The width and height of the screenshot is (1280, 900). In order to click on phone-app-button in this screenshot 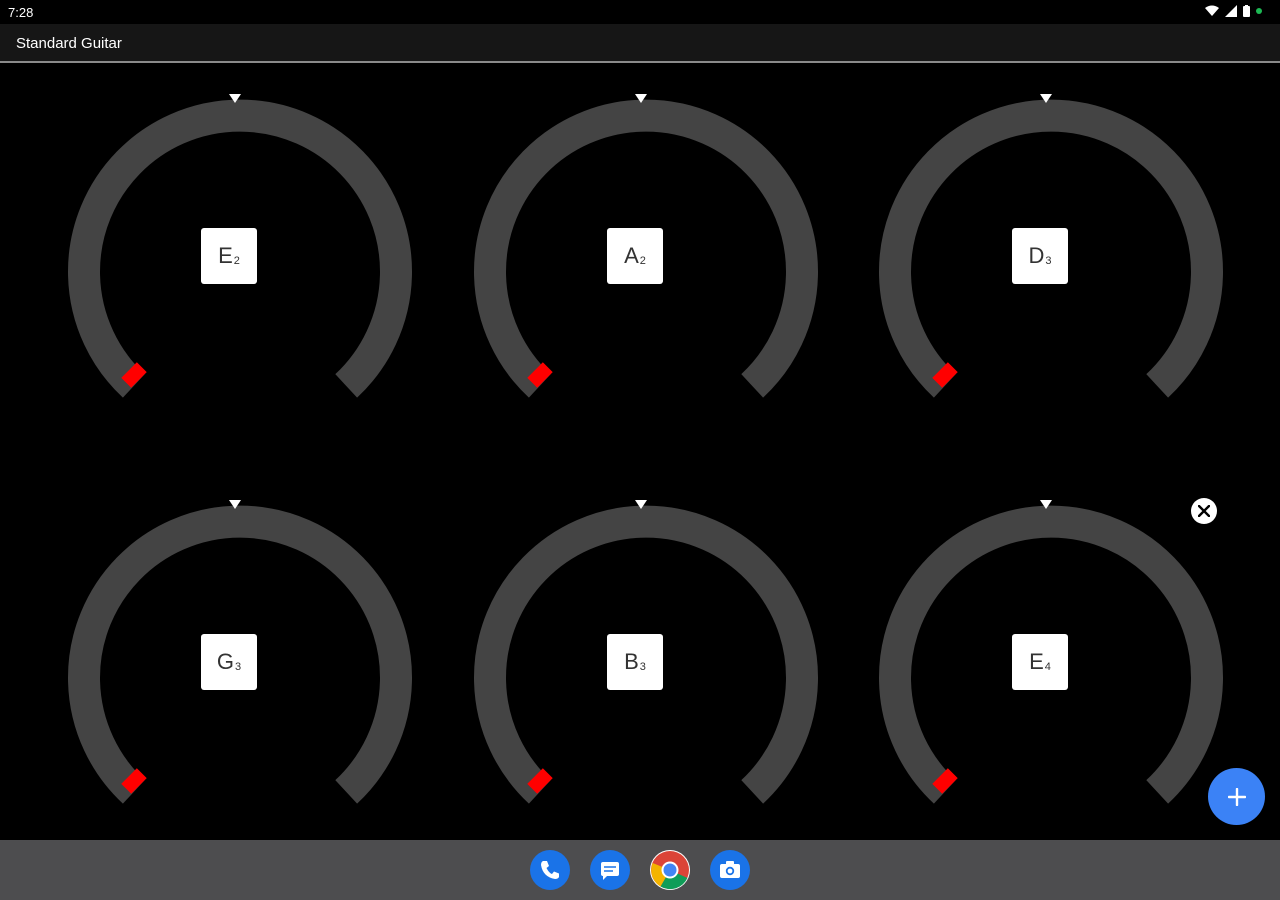, I will do `click(550, 870)`.